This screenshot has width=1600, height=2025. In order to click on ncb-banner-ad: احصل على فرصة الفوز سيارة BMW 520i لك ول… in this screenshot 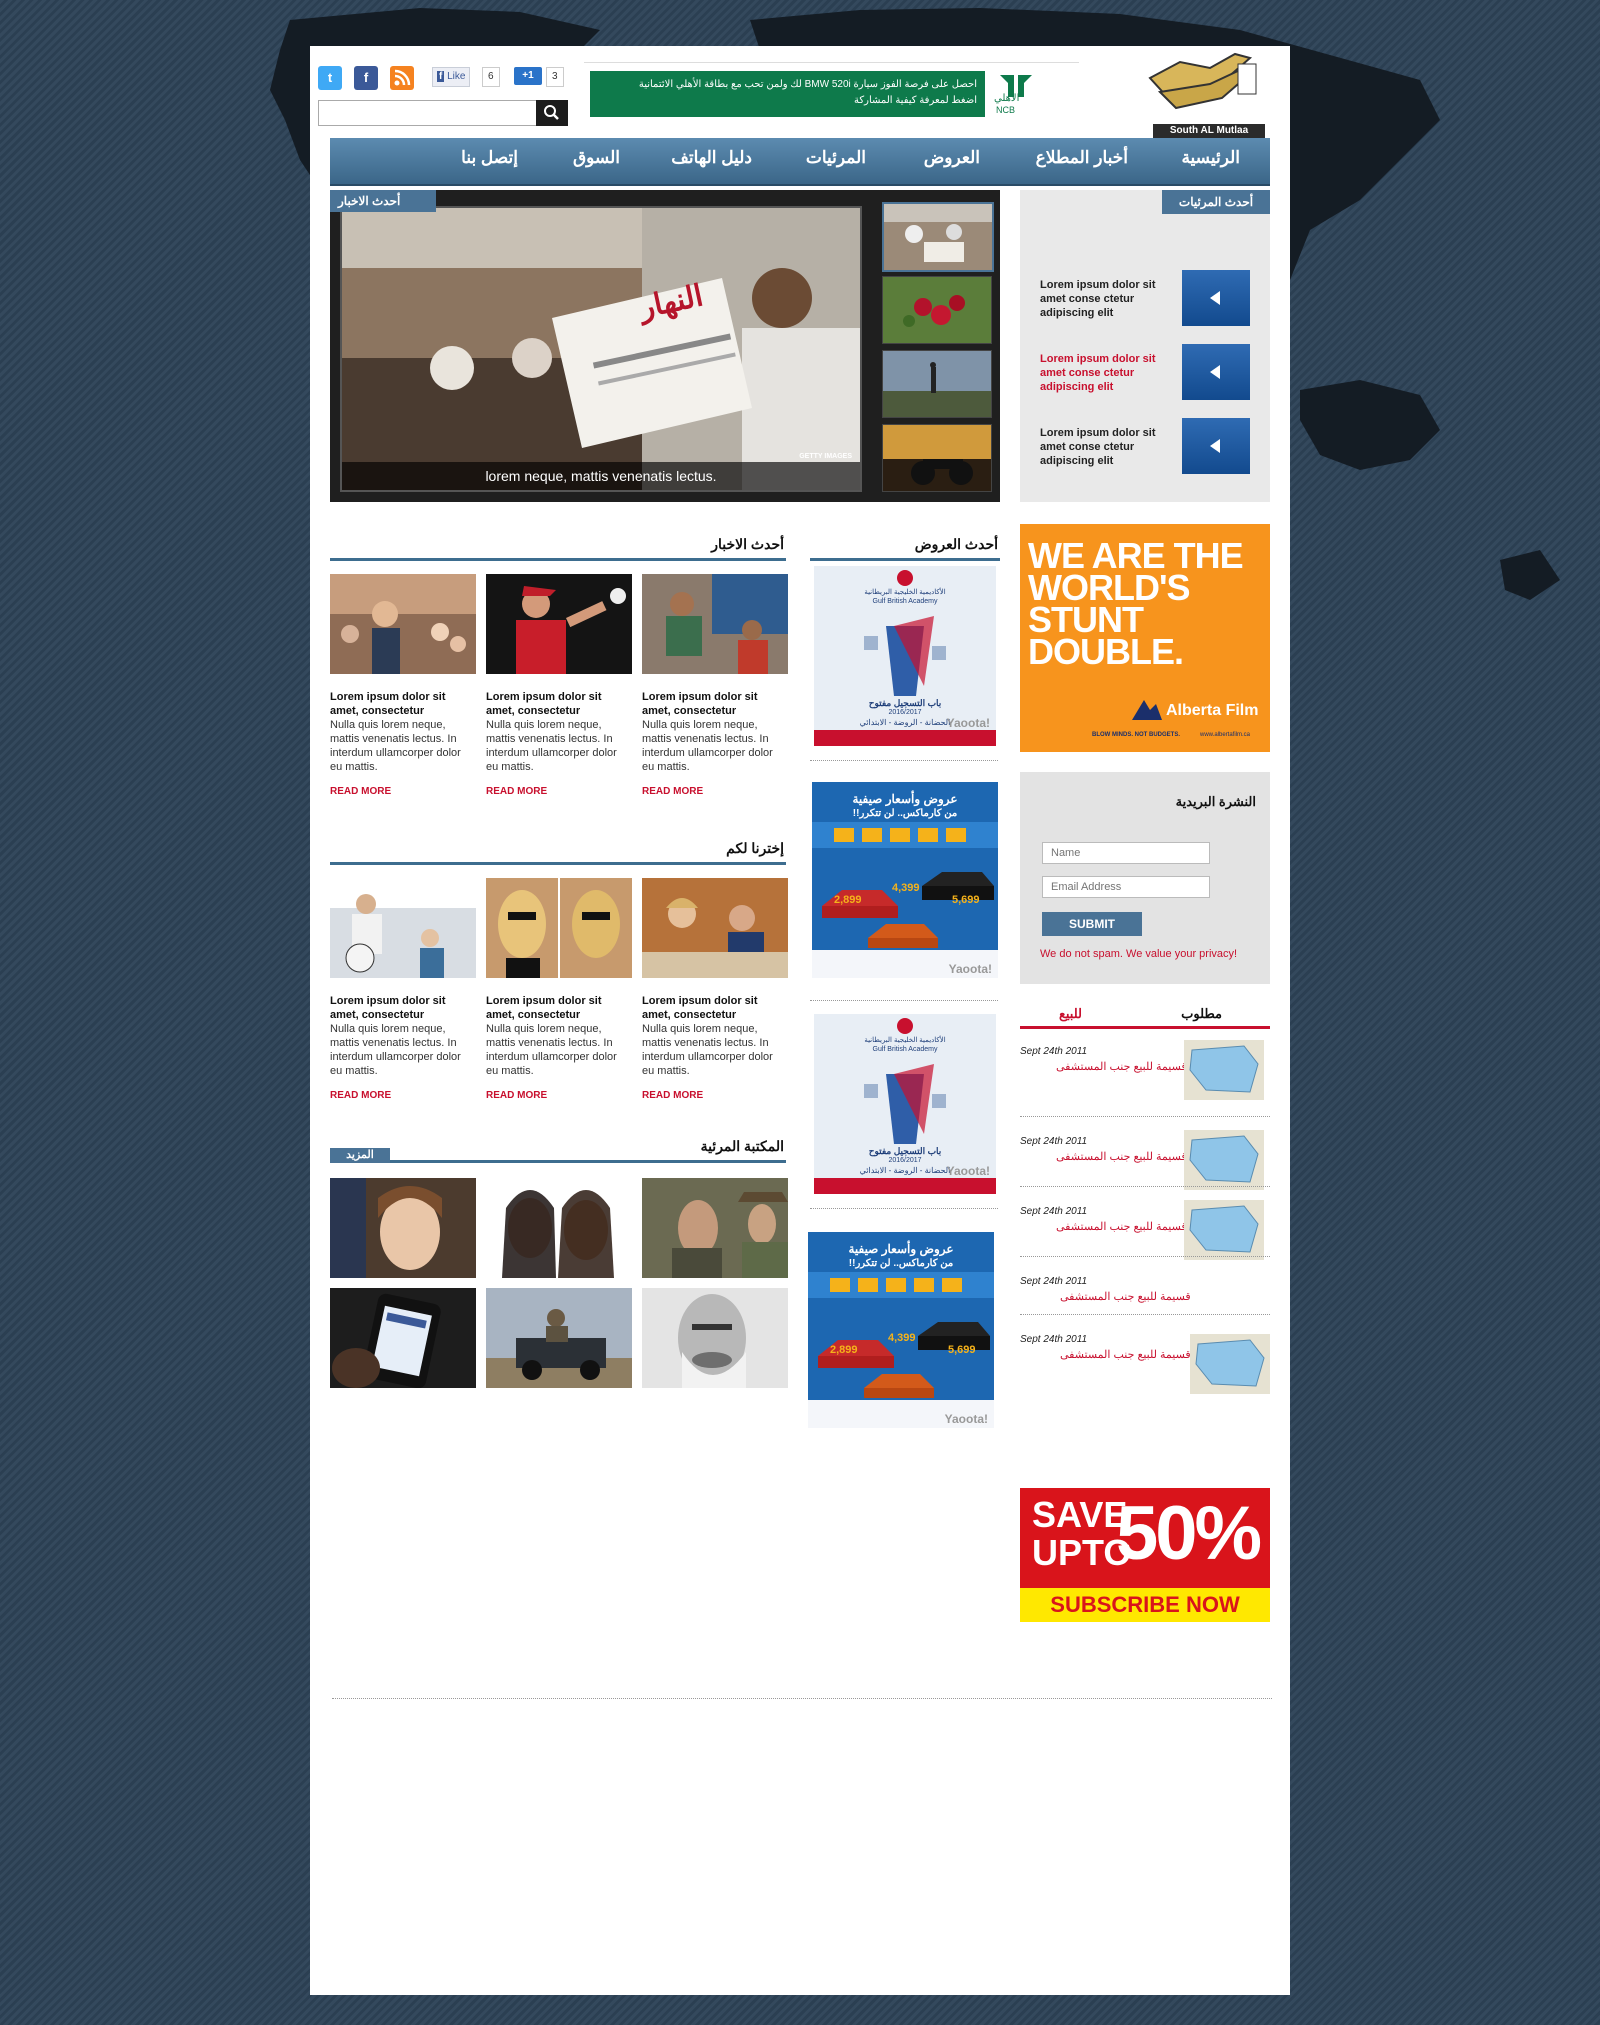, I will do `click(831, 90)`.